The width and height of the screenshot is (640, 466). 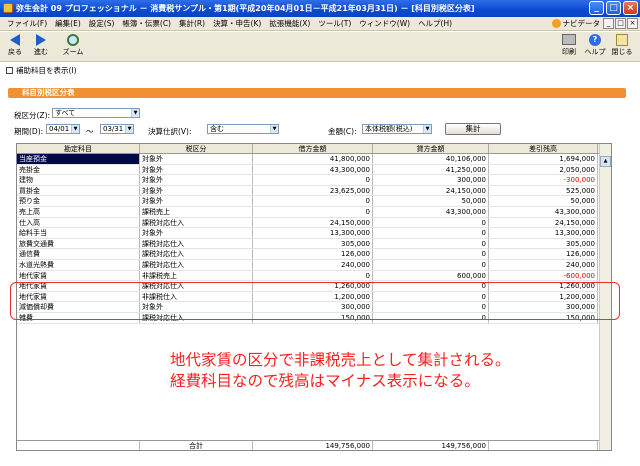 I want to click on cell-account: 売掛金, so click(x=78, y=169).